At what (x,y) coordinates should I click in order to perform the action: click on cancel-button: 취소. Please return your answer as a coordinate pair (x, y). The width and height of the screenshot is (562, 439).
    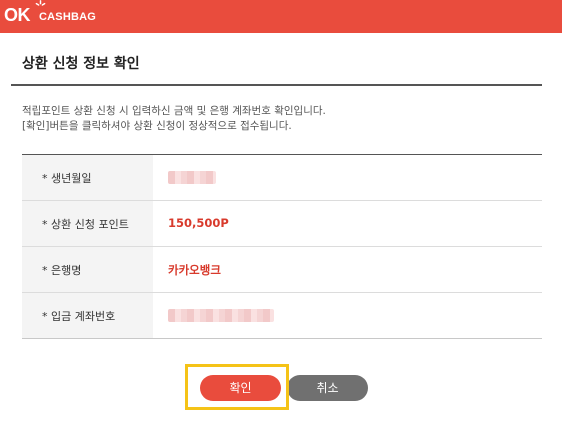
    Looking at the image, I should click on (327, 388).